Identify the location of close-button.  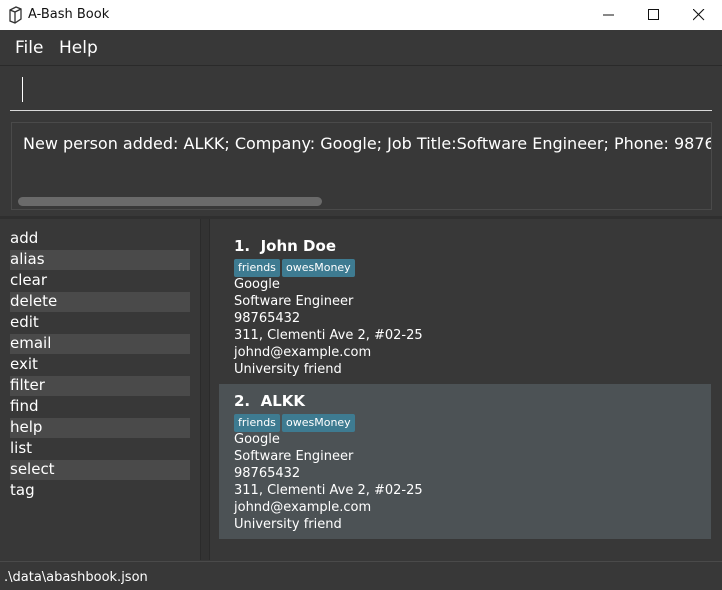
(699, 15).